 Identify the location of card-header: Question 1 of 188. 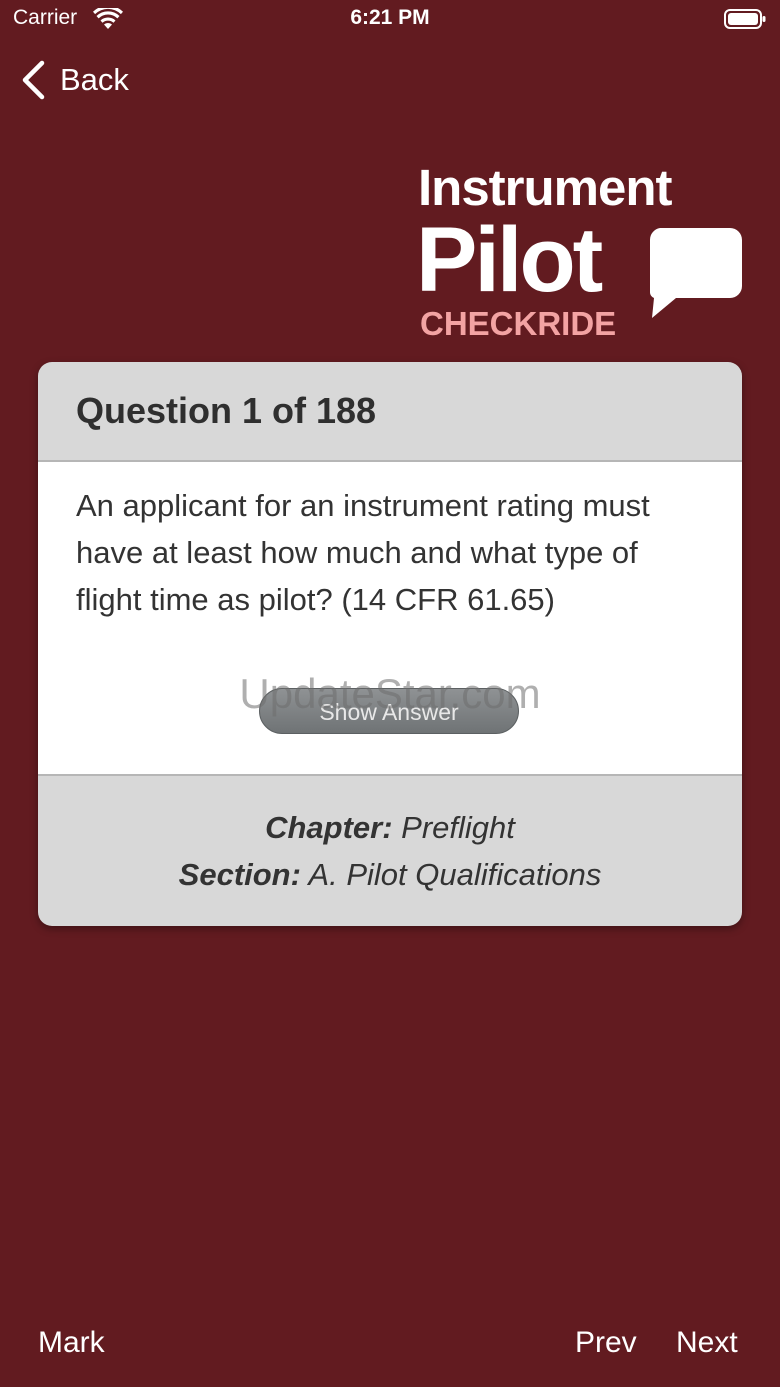
(390, 412).